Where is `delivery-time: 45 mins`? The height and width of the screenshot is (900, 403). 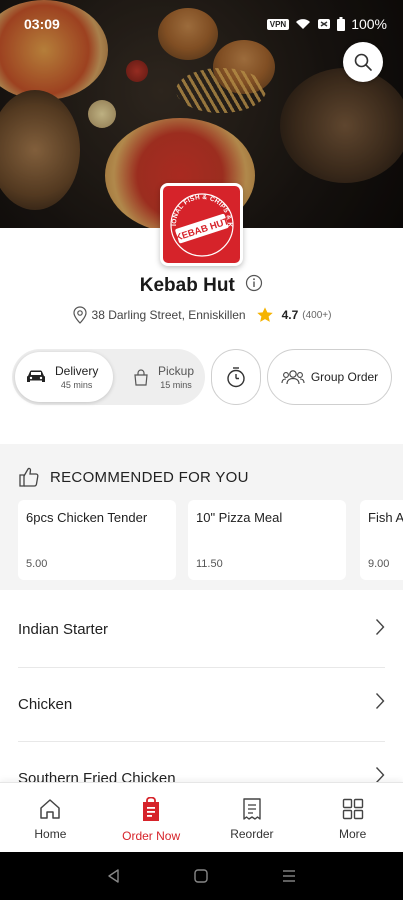
delivery-time: 45 mins is located at coordinates (76, 385).